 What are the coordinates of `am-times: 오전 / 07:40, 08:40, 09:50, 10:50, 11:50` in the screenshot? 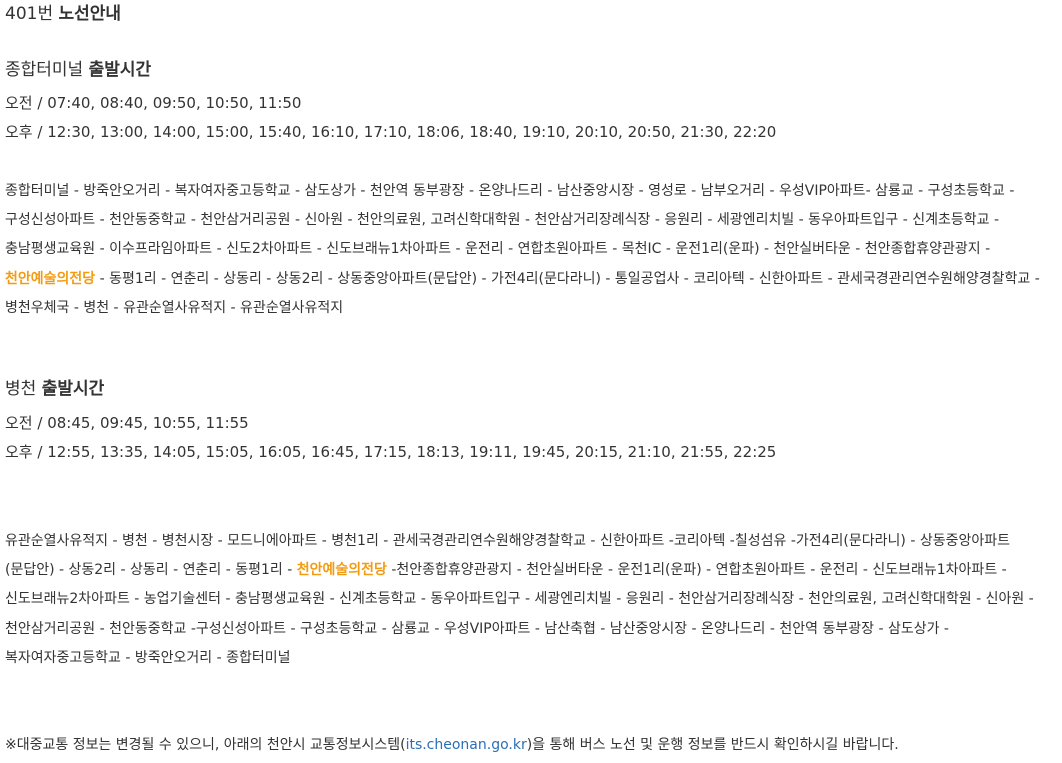 It's located at (153, 103).